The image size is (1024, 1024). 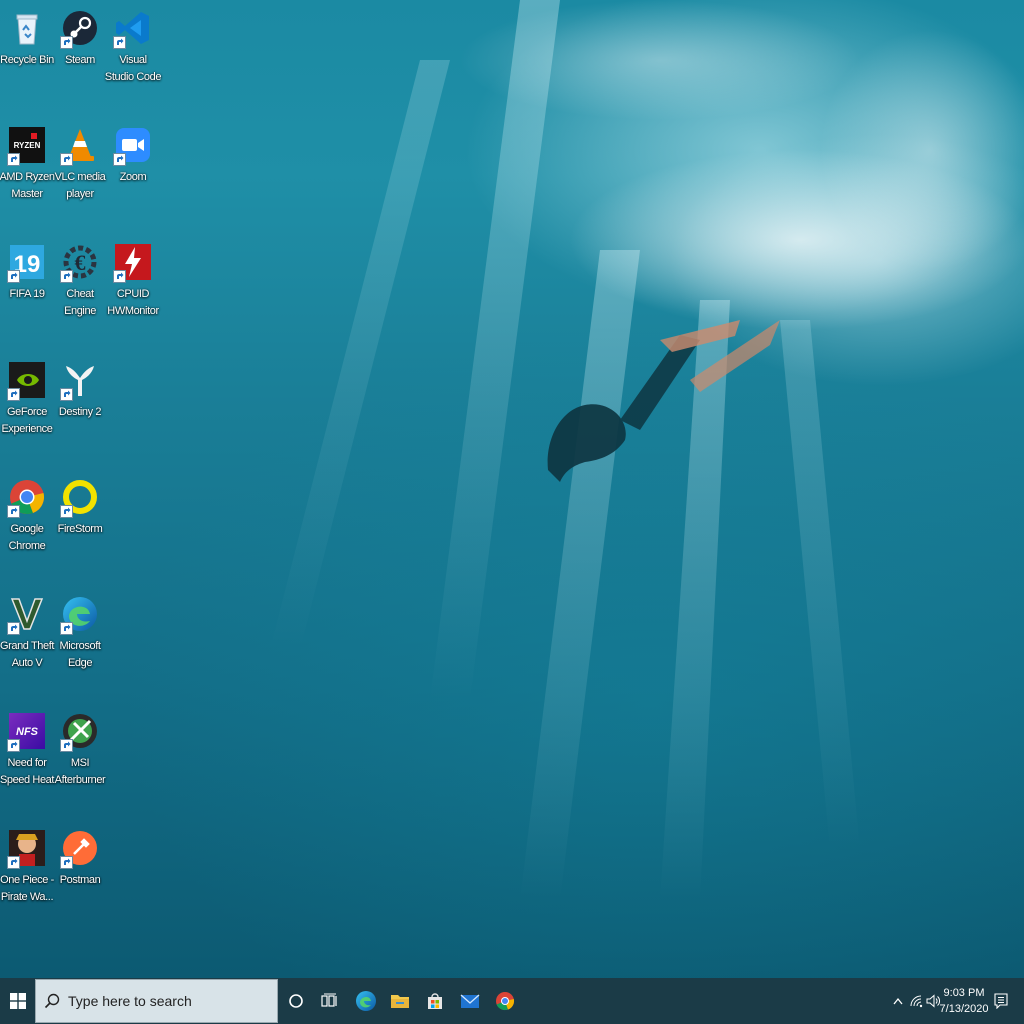 I want to click on desktop-icon-label: AMD Ryzen Master, so click(x=27, y=185).